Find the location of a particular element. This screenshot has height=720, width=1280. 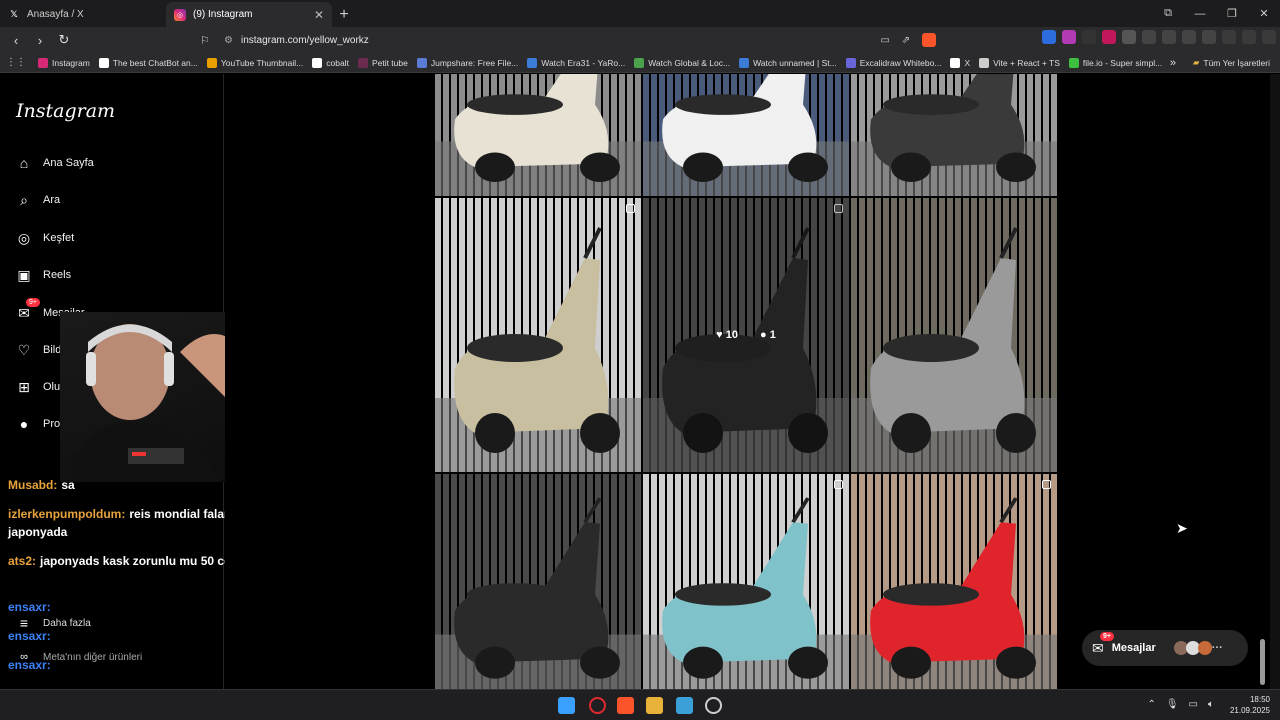

share-icon: ⇗ is located at coordinates (906, 40).